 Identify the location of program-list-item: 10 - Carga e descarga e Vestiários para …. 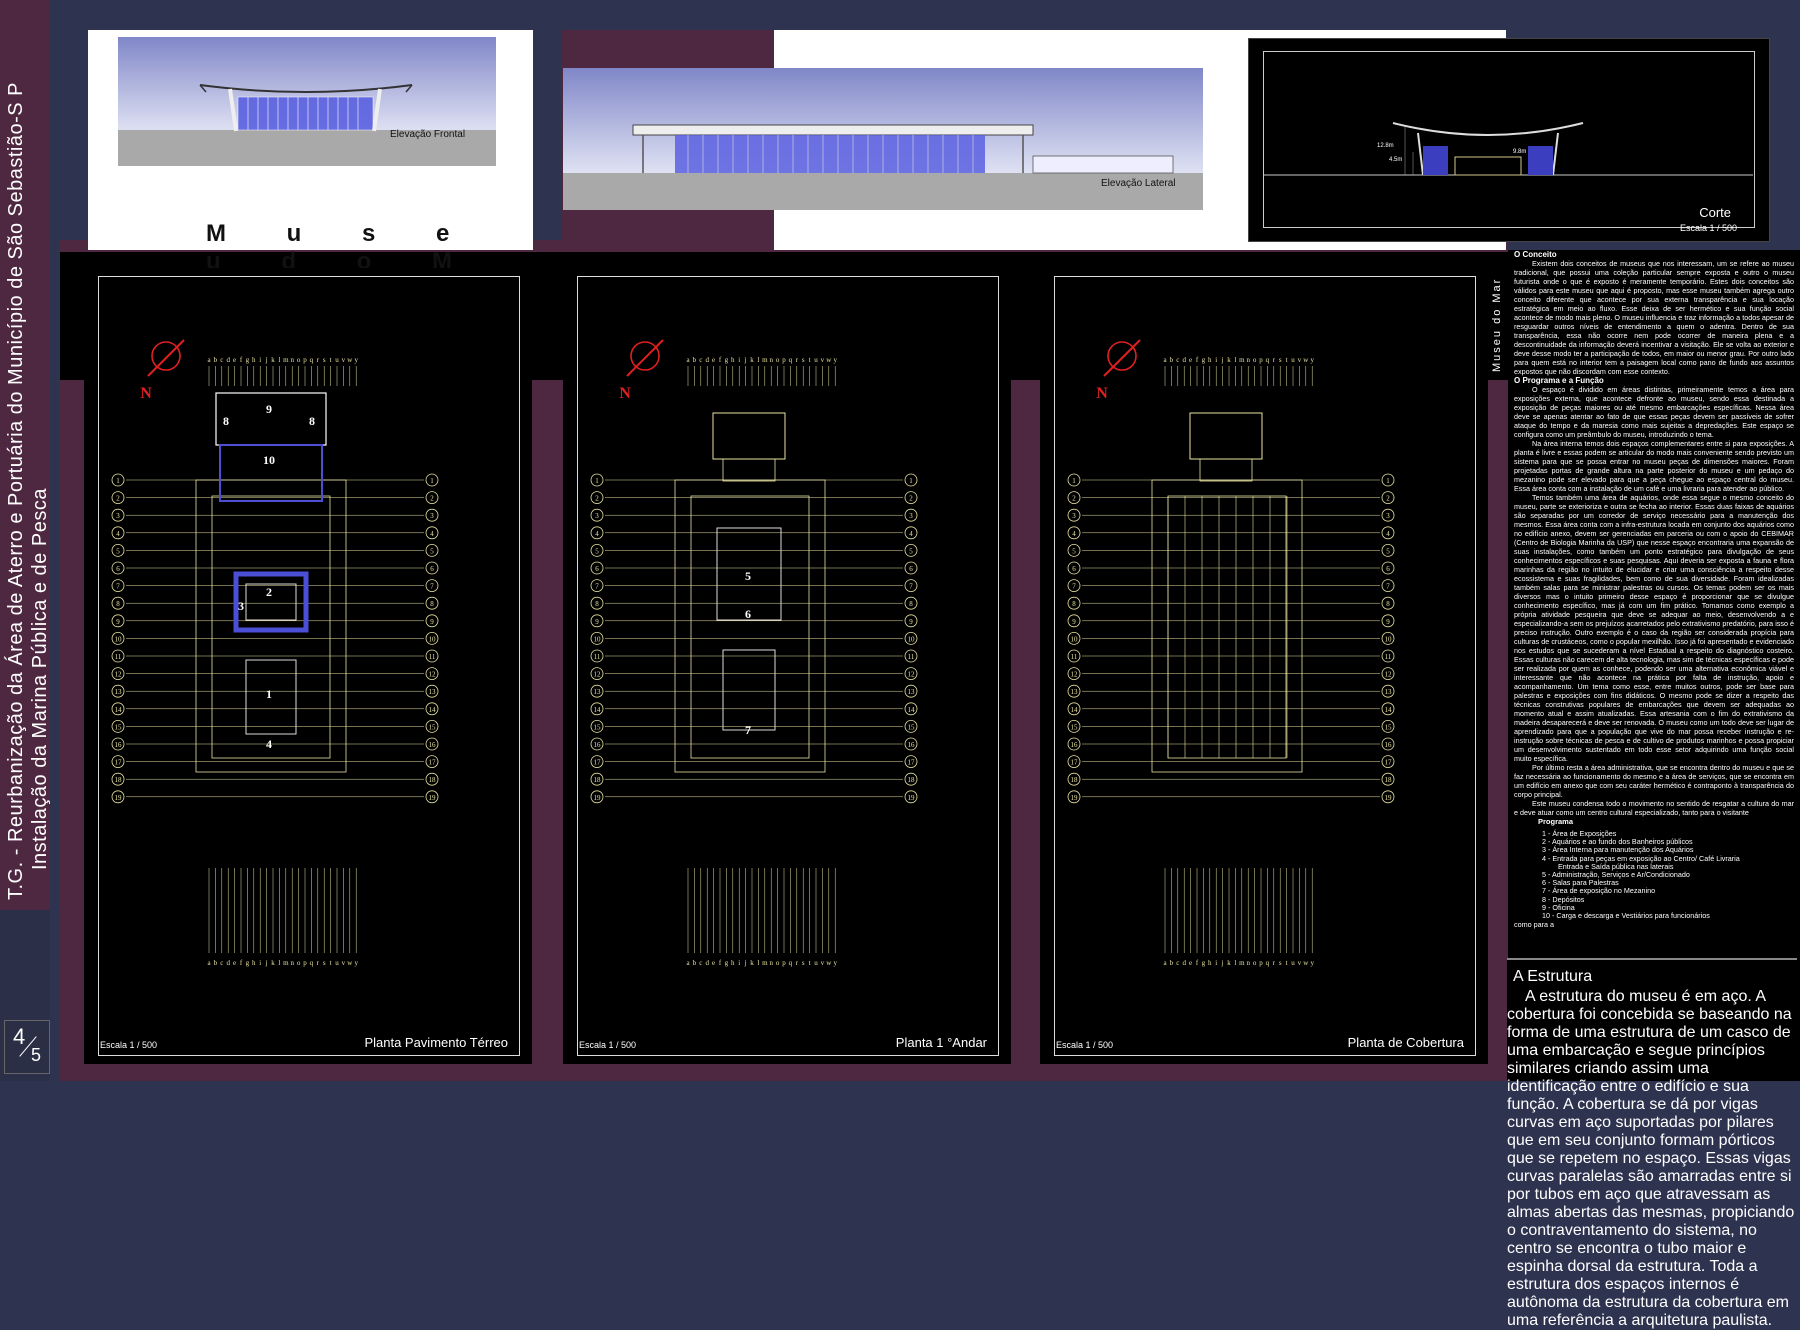
(1626, 916).